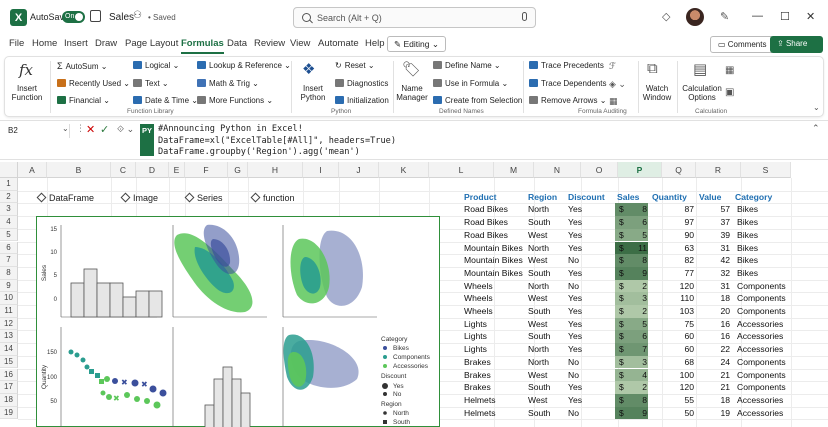 The height and width of the screenshot is (427, 828). I want to click on cell-sales: 4, so click(637, 375).